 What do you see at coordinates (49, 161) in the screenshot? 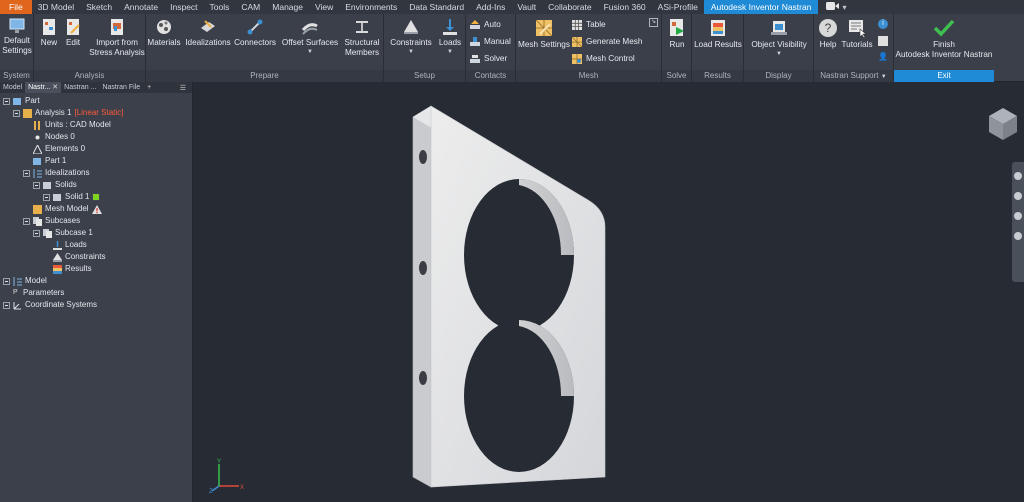
I see `tree-part-1: Part 1` at bounding box center [49, 161].